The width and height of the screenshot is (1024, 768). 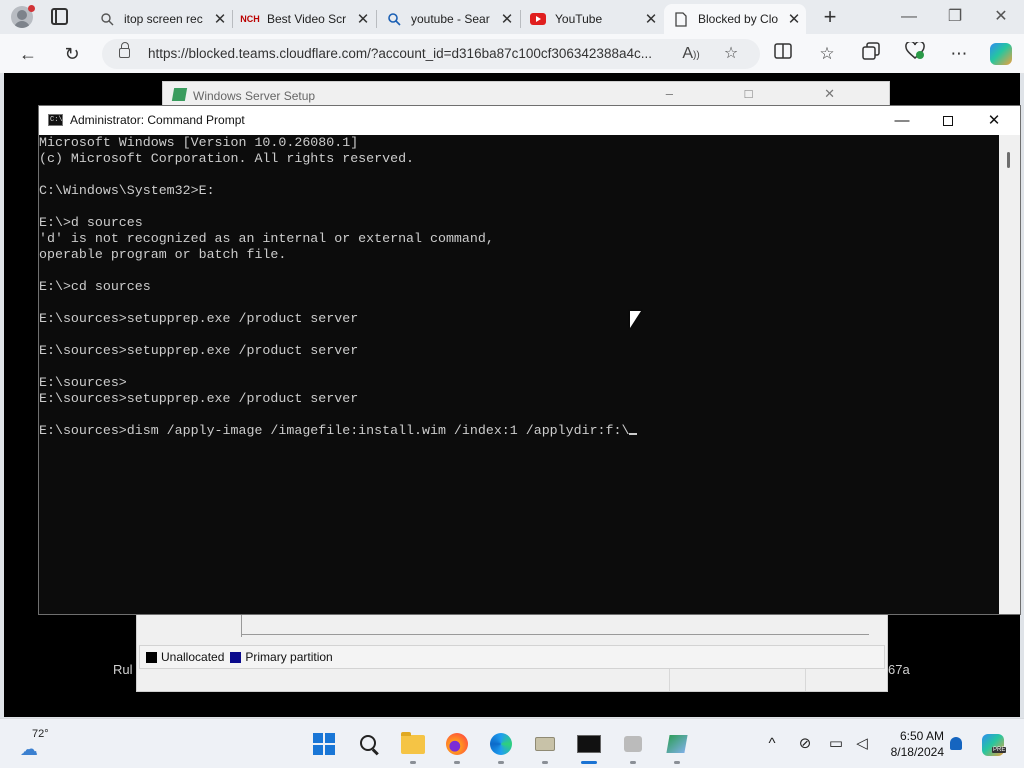 What do you see at coordinates (1009, 374) in the screenshot?
I see `cmd-scrollbar` at bounding box center [1009, 374].